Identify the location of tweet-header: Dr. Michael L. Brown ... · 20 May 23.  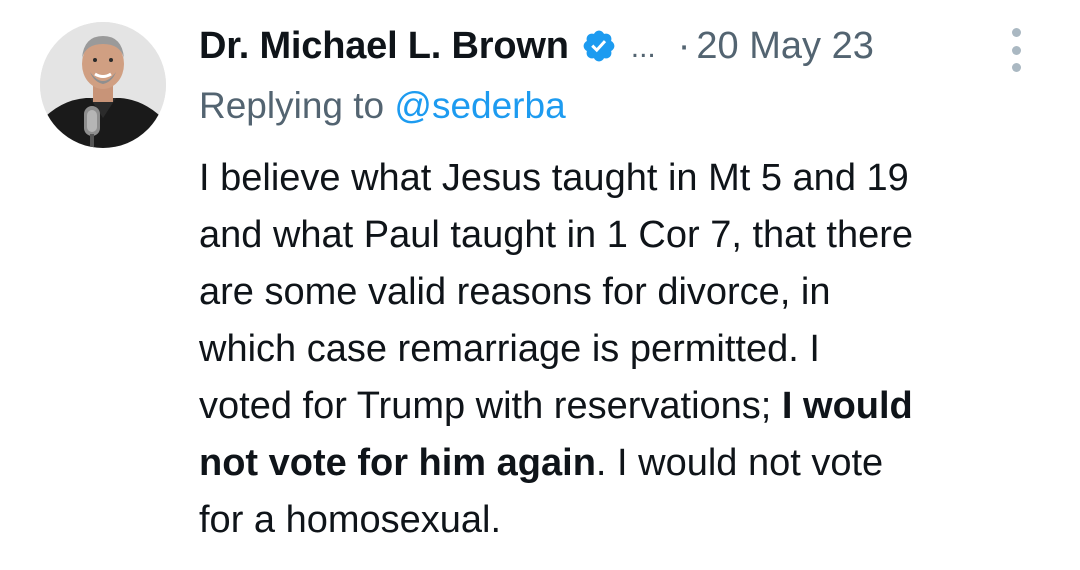
(536, 46).